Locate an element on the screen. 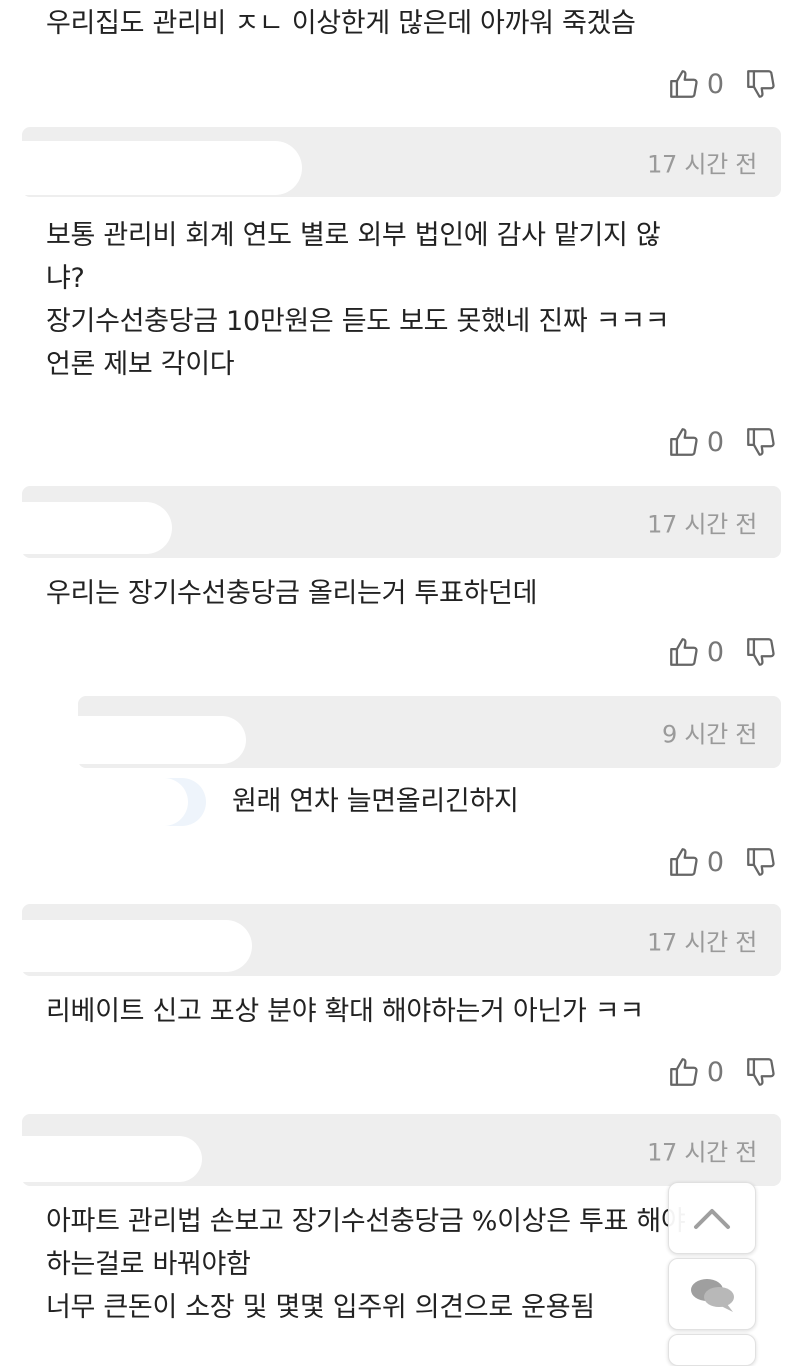  chevron-up-icon is located at coordinates (712, 1219).